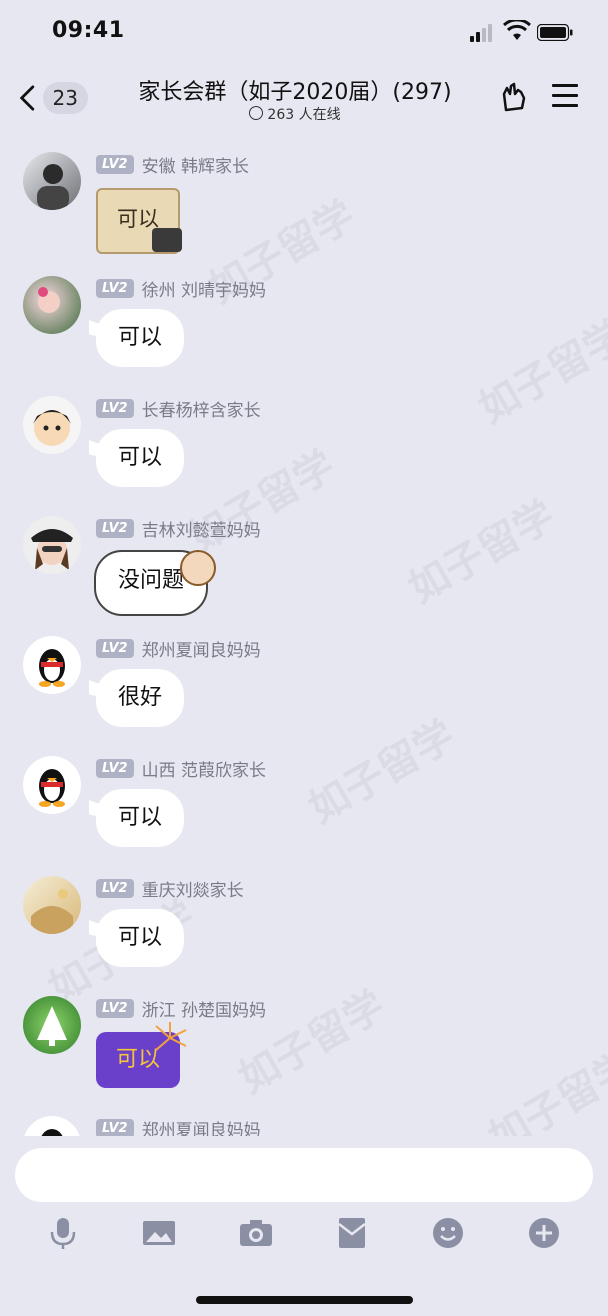 The height and width of the screenshot is (1316, 608). I want to click on gesture-hand-icon, so click(514, 97).